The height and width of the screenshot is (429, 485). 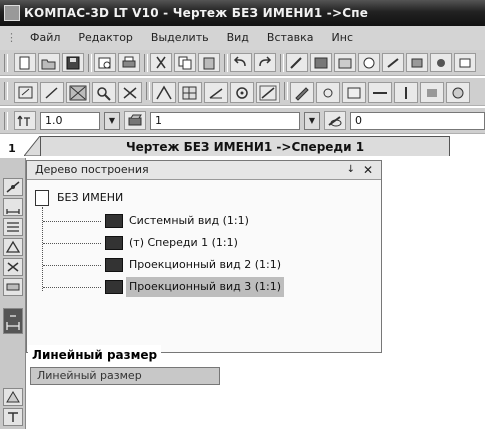 I want to click on scale-icon, so click(x=25, y=120).